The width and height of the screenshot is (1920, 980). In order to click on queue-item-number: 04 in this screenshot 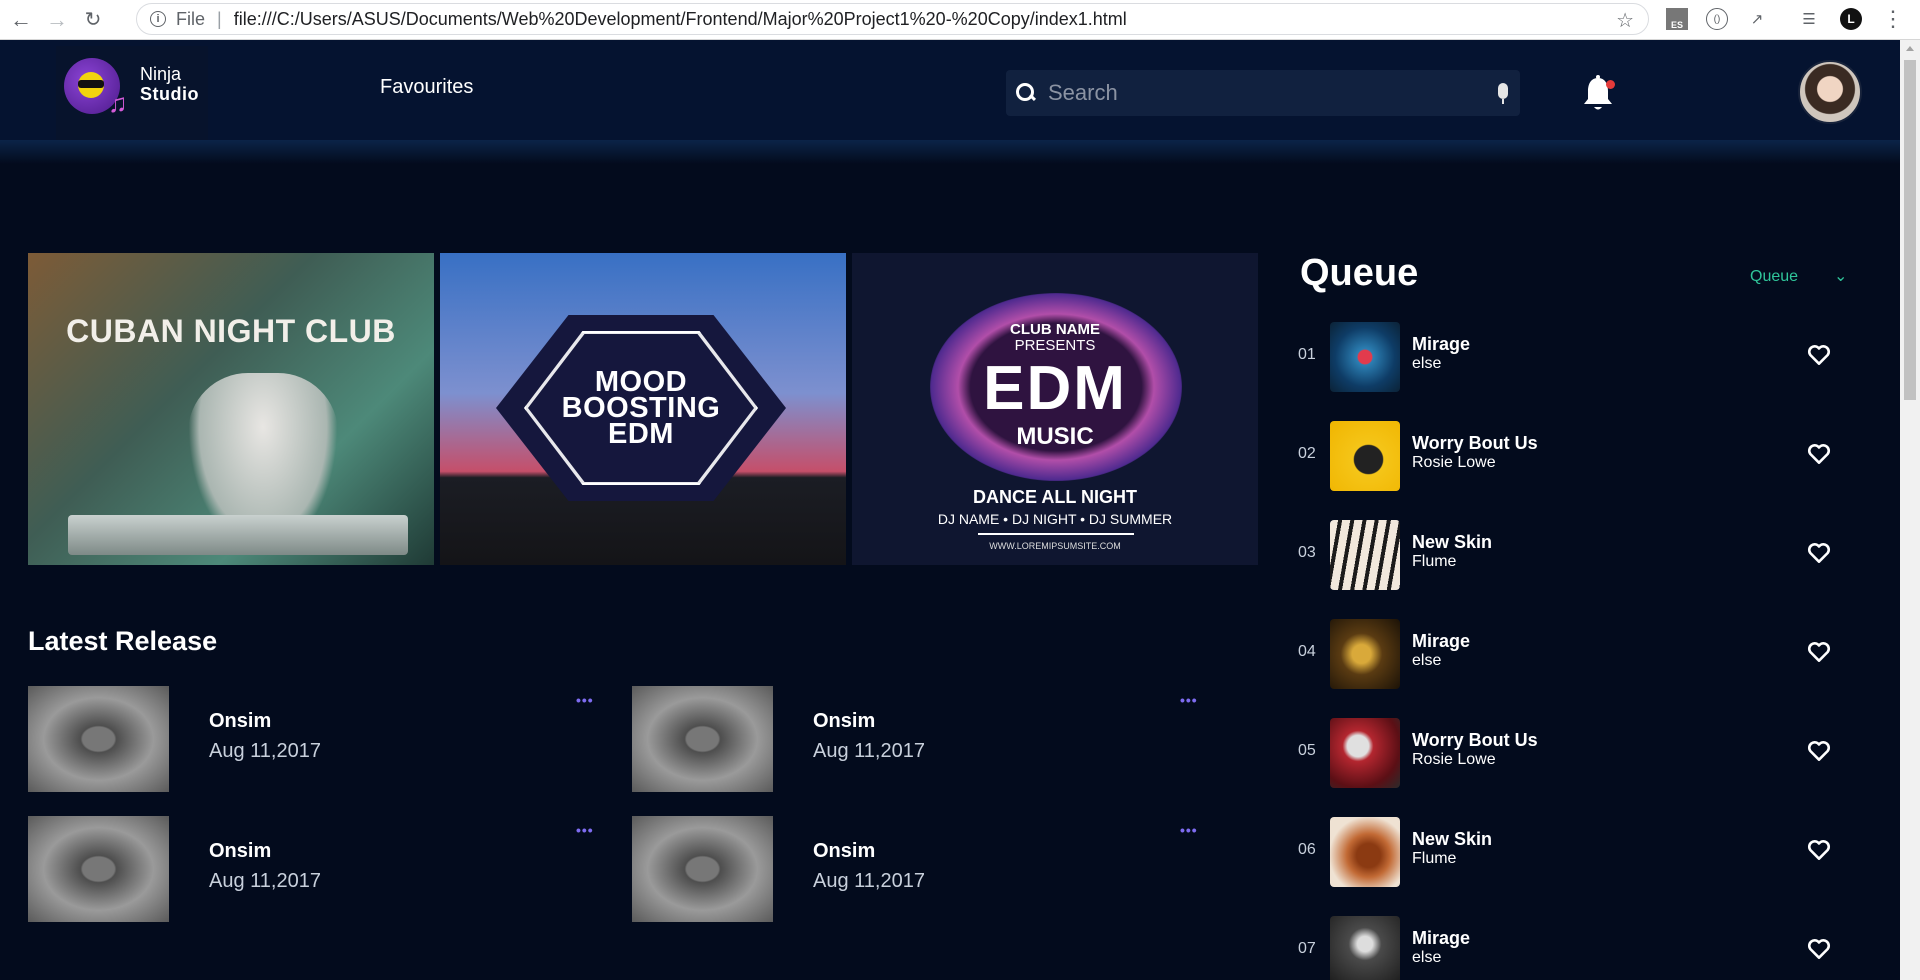, I will do `click(1307, 651)`.